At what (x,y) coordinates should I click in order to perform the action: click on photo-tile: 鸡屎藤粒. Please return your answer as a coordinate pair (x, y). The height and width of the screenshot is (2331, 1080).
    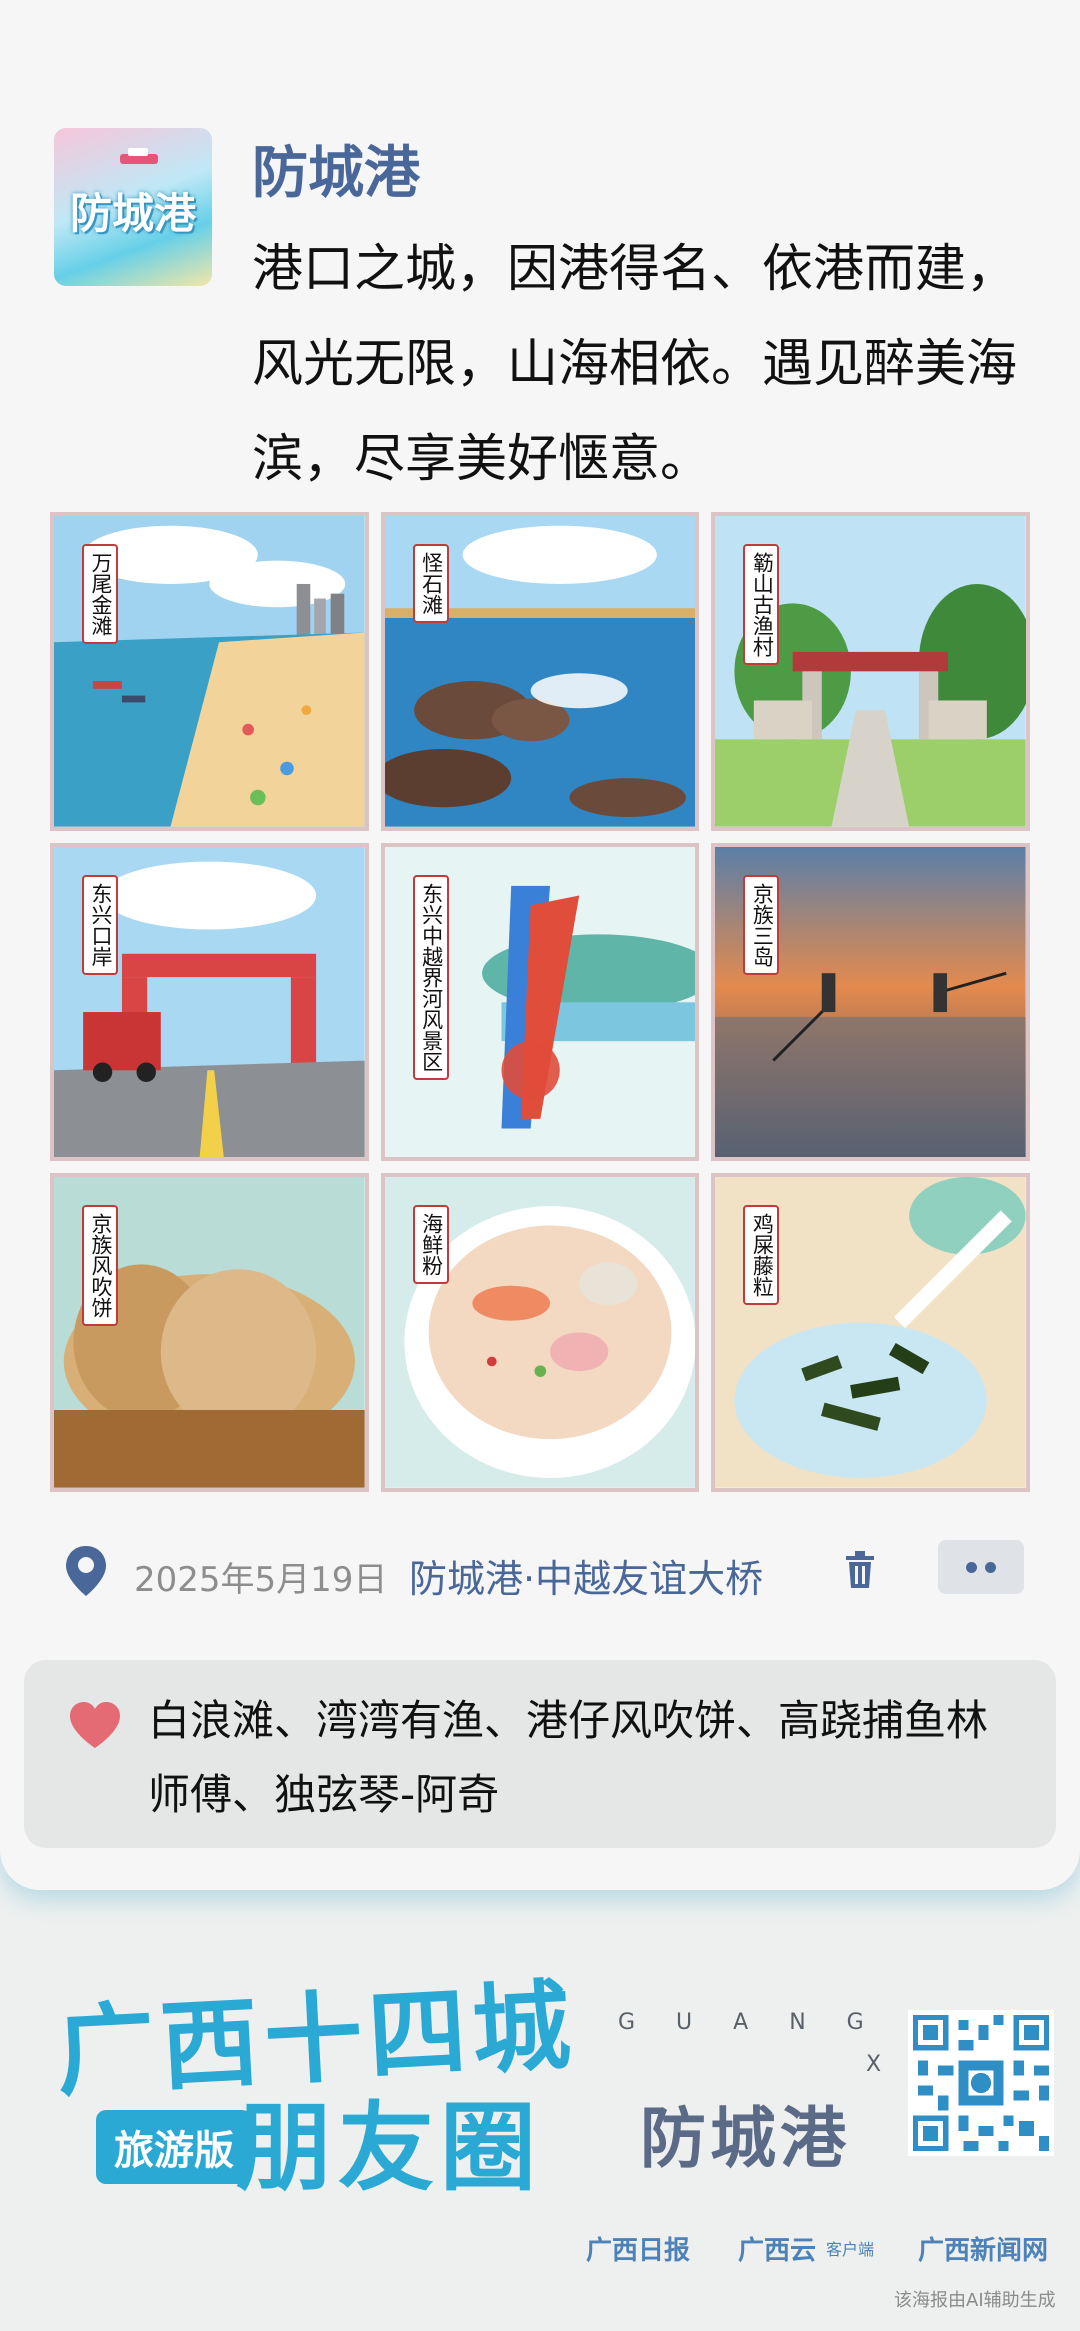
    Looking at the image, I should click on (870, 1332).